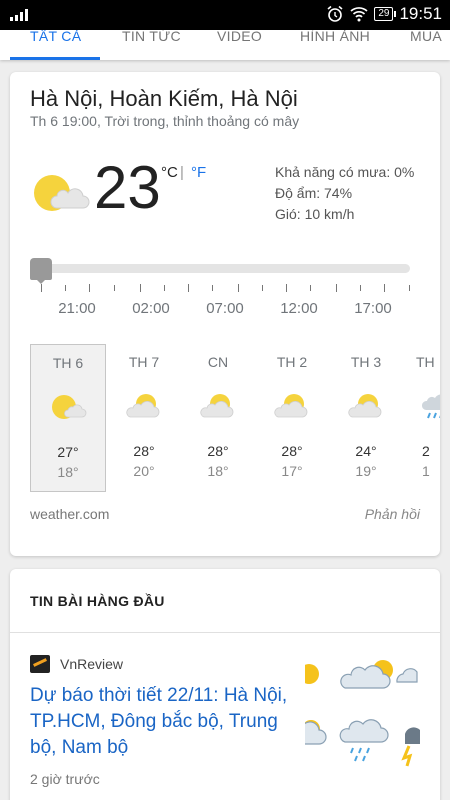 This screenshot has height=800, width=450. I want to click on day-high: 24°, so click(366, 451).